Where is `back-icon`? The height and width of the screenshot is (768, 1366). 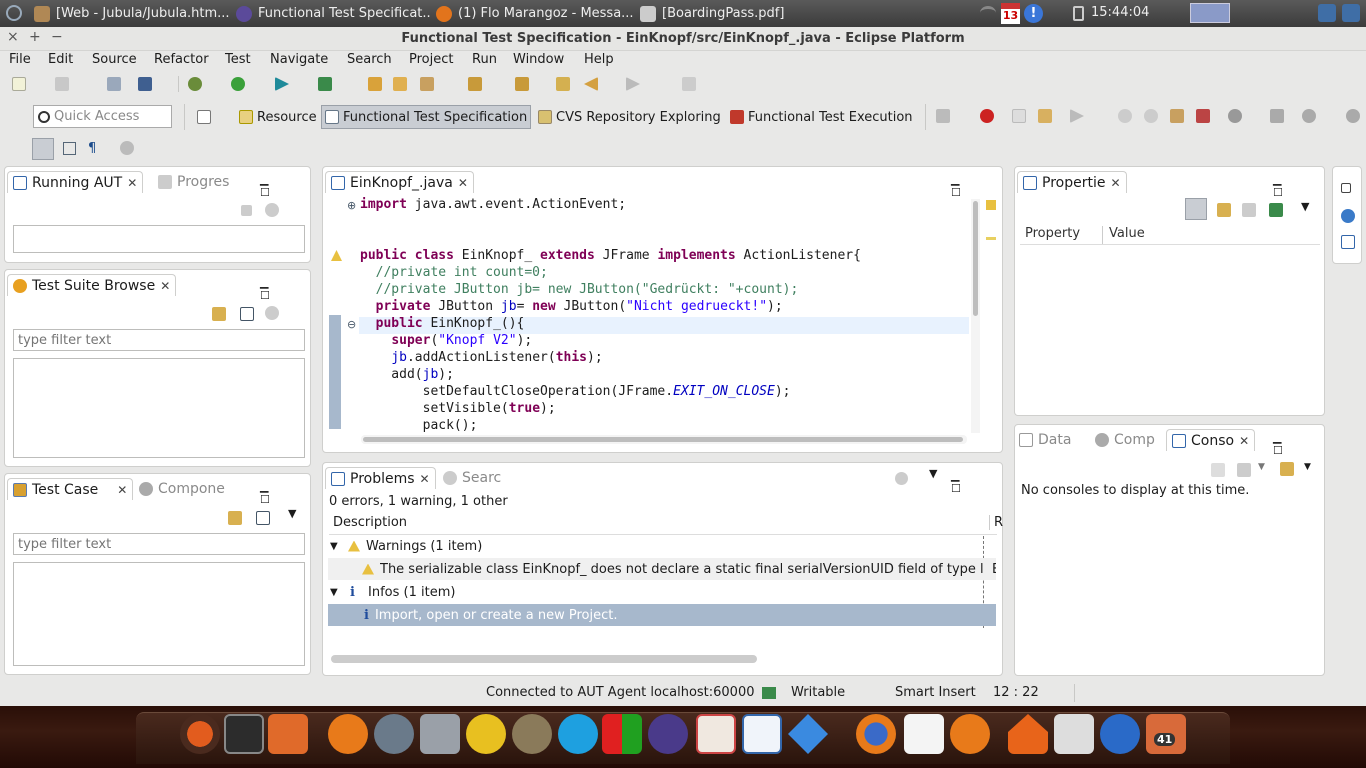
back-icon is located at coordinates (591, 84).